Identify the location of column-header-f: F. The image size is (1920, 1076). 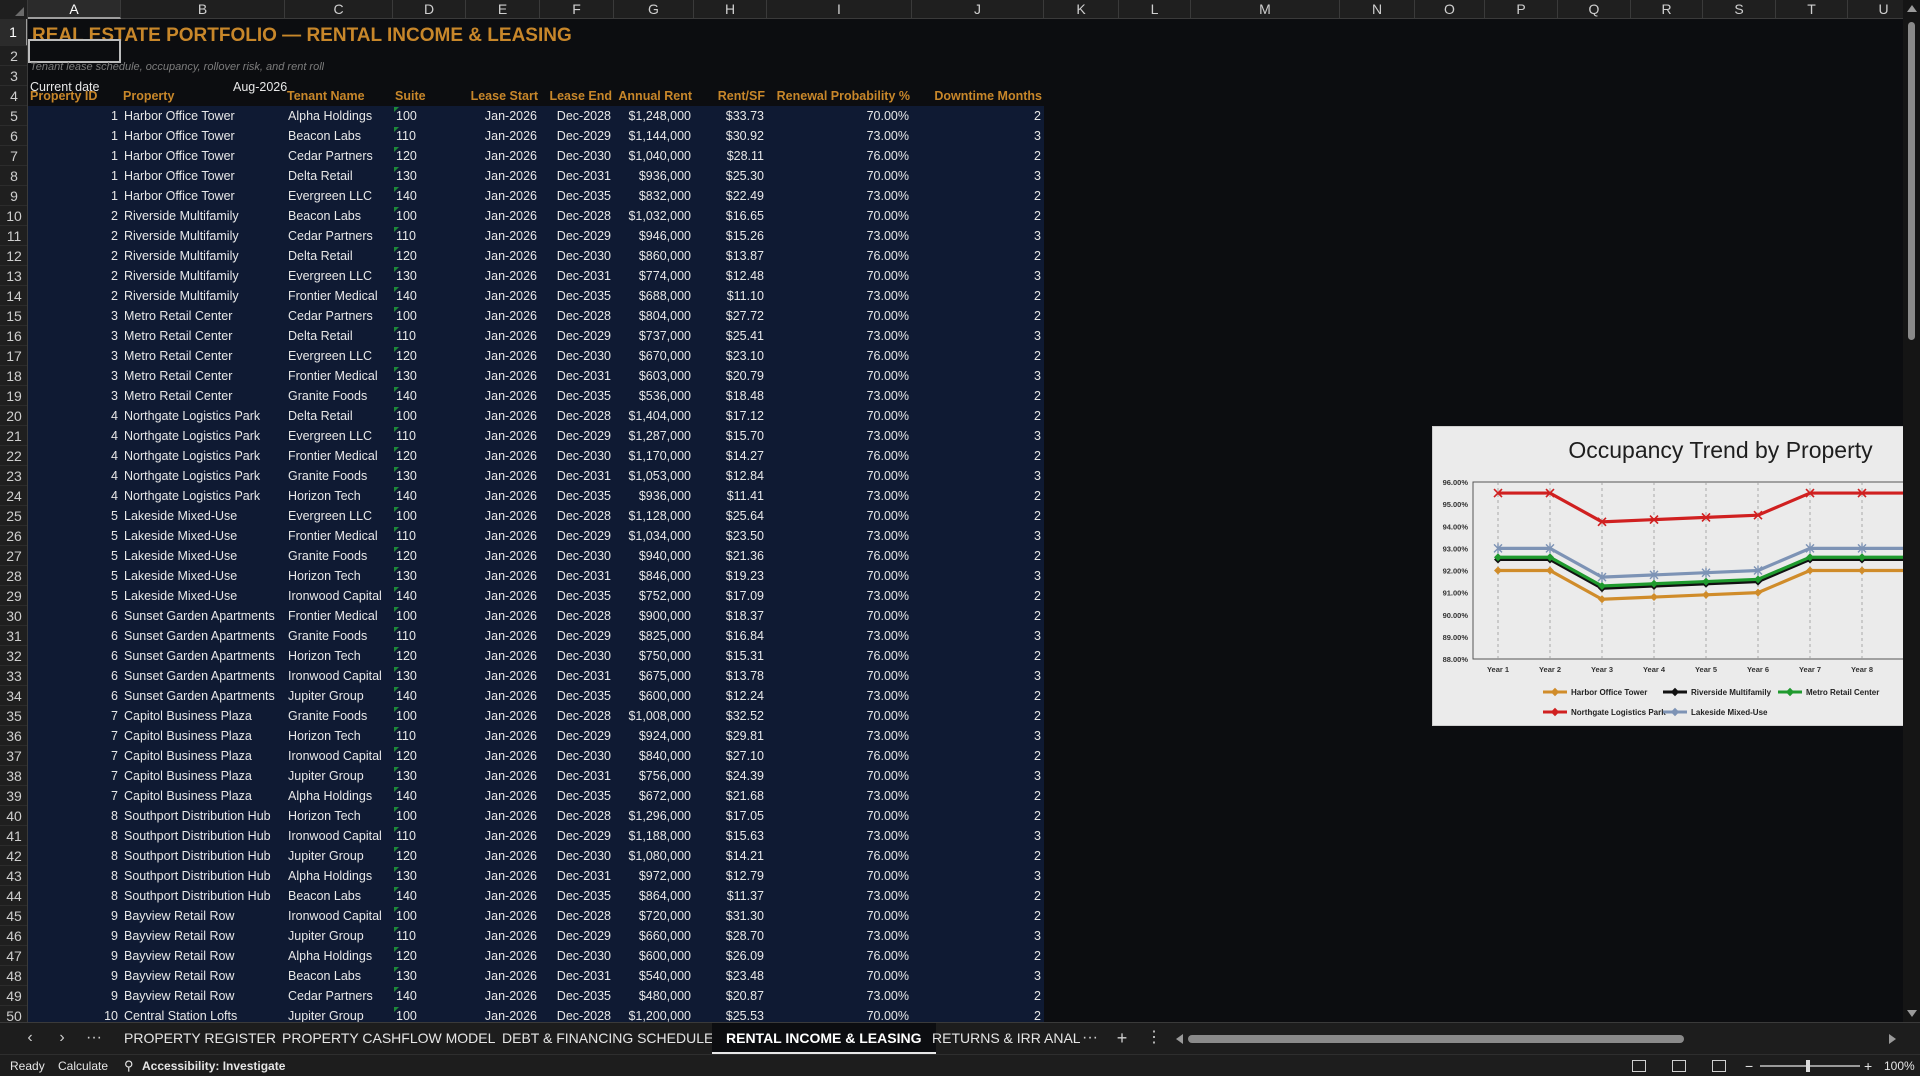
(577, 9).